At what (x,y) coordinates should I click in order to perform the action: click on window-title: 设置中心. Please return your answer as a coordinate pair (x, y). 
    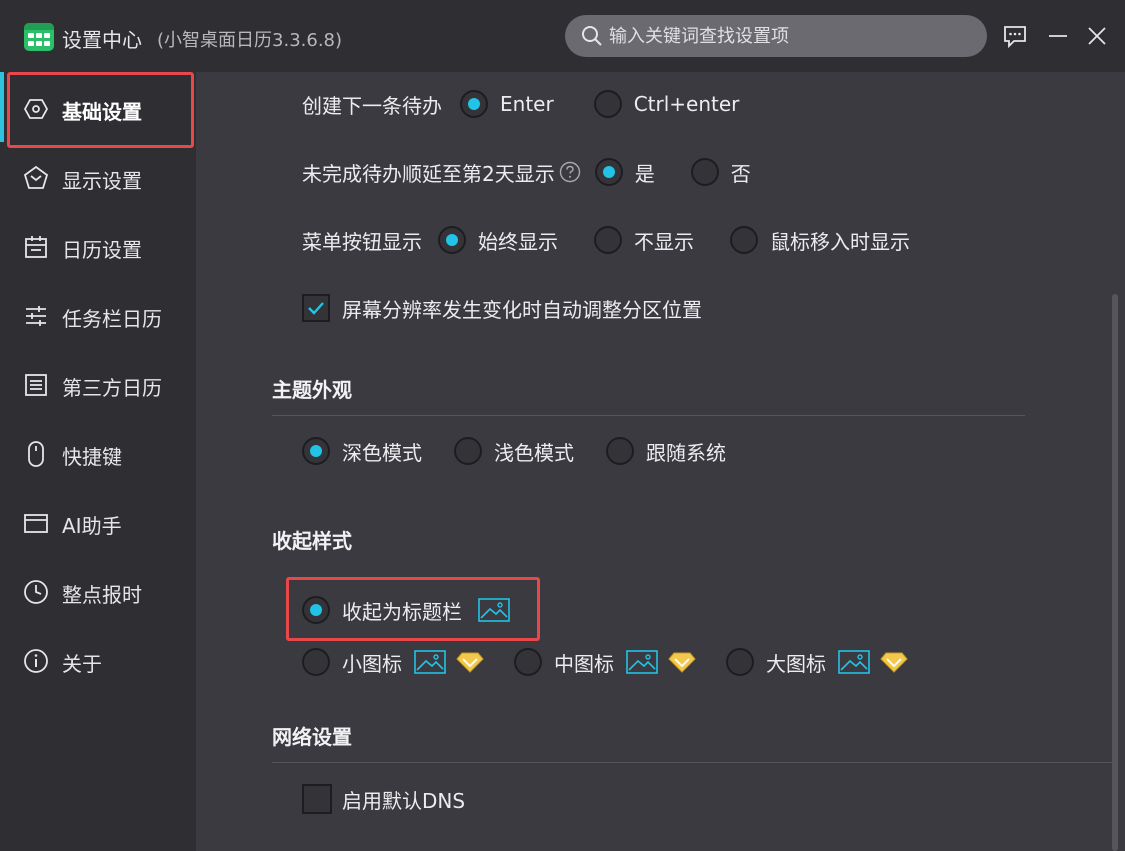
    Looking at the image, I should click on (102, 40).